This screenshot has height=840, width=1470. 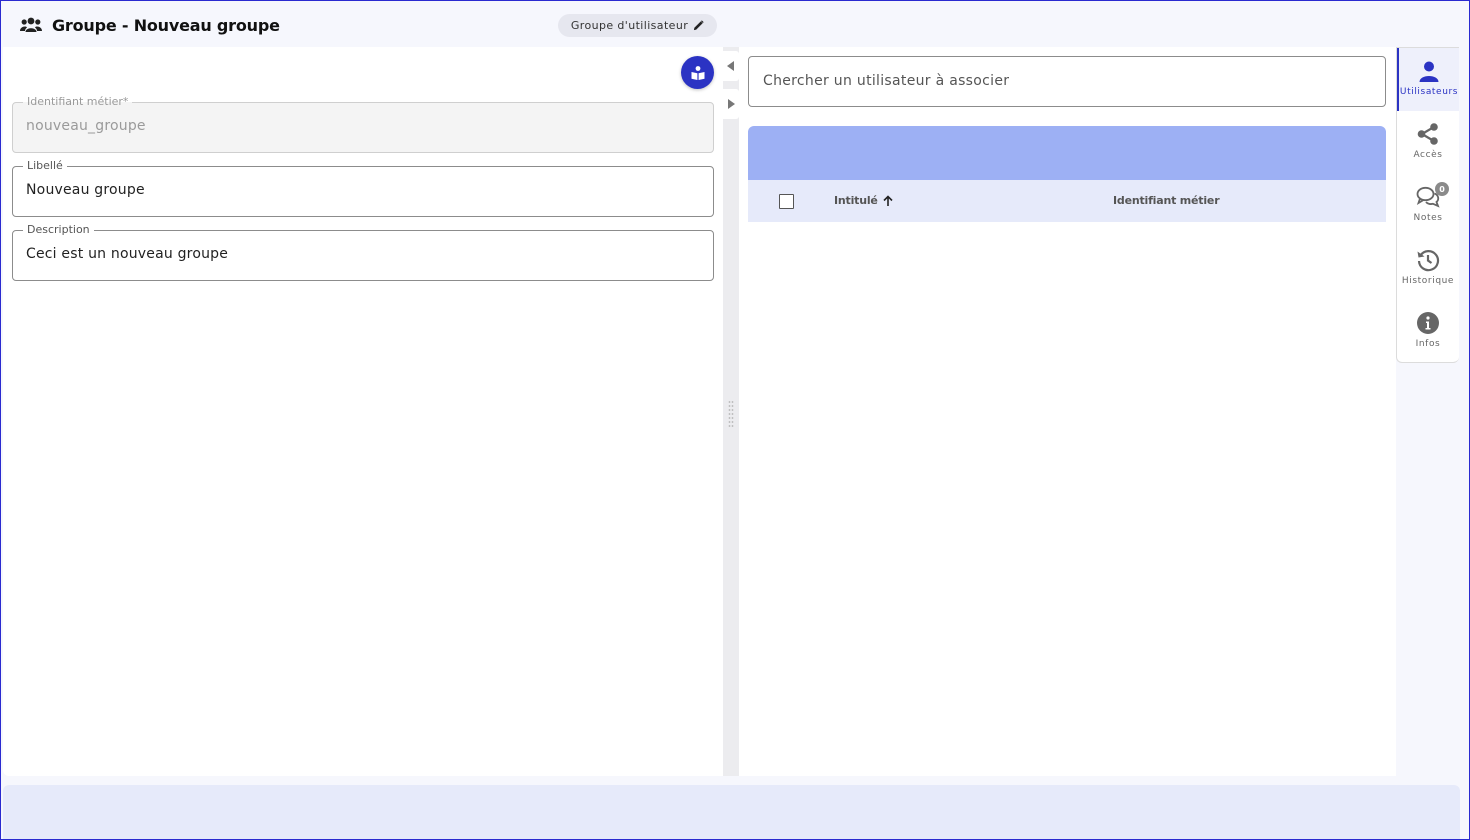 I want to click on libelle-label: Libellé, so click(x=45, y=166).